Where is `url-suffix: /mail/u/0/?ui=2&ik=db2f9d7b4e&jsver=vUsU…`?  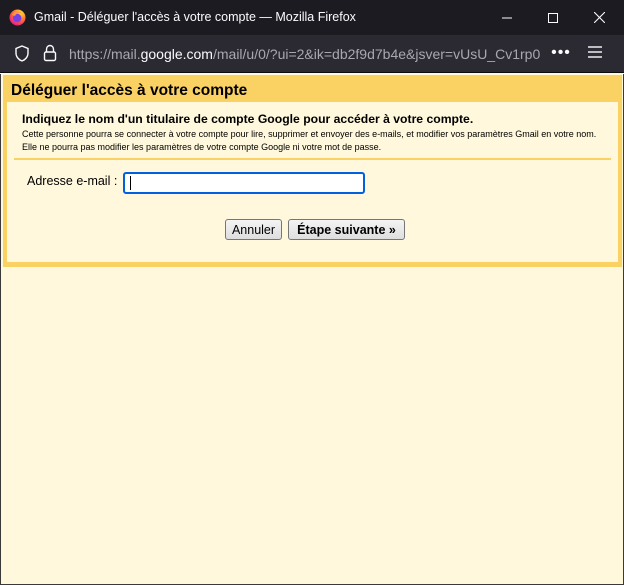 url-suffix: /mail/u/0/?ui=2&ik=db2f9d7b4e&jsver=vUsU… is located at coordinates (376, 54).